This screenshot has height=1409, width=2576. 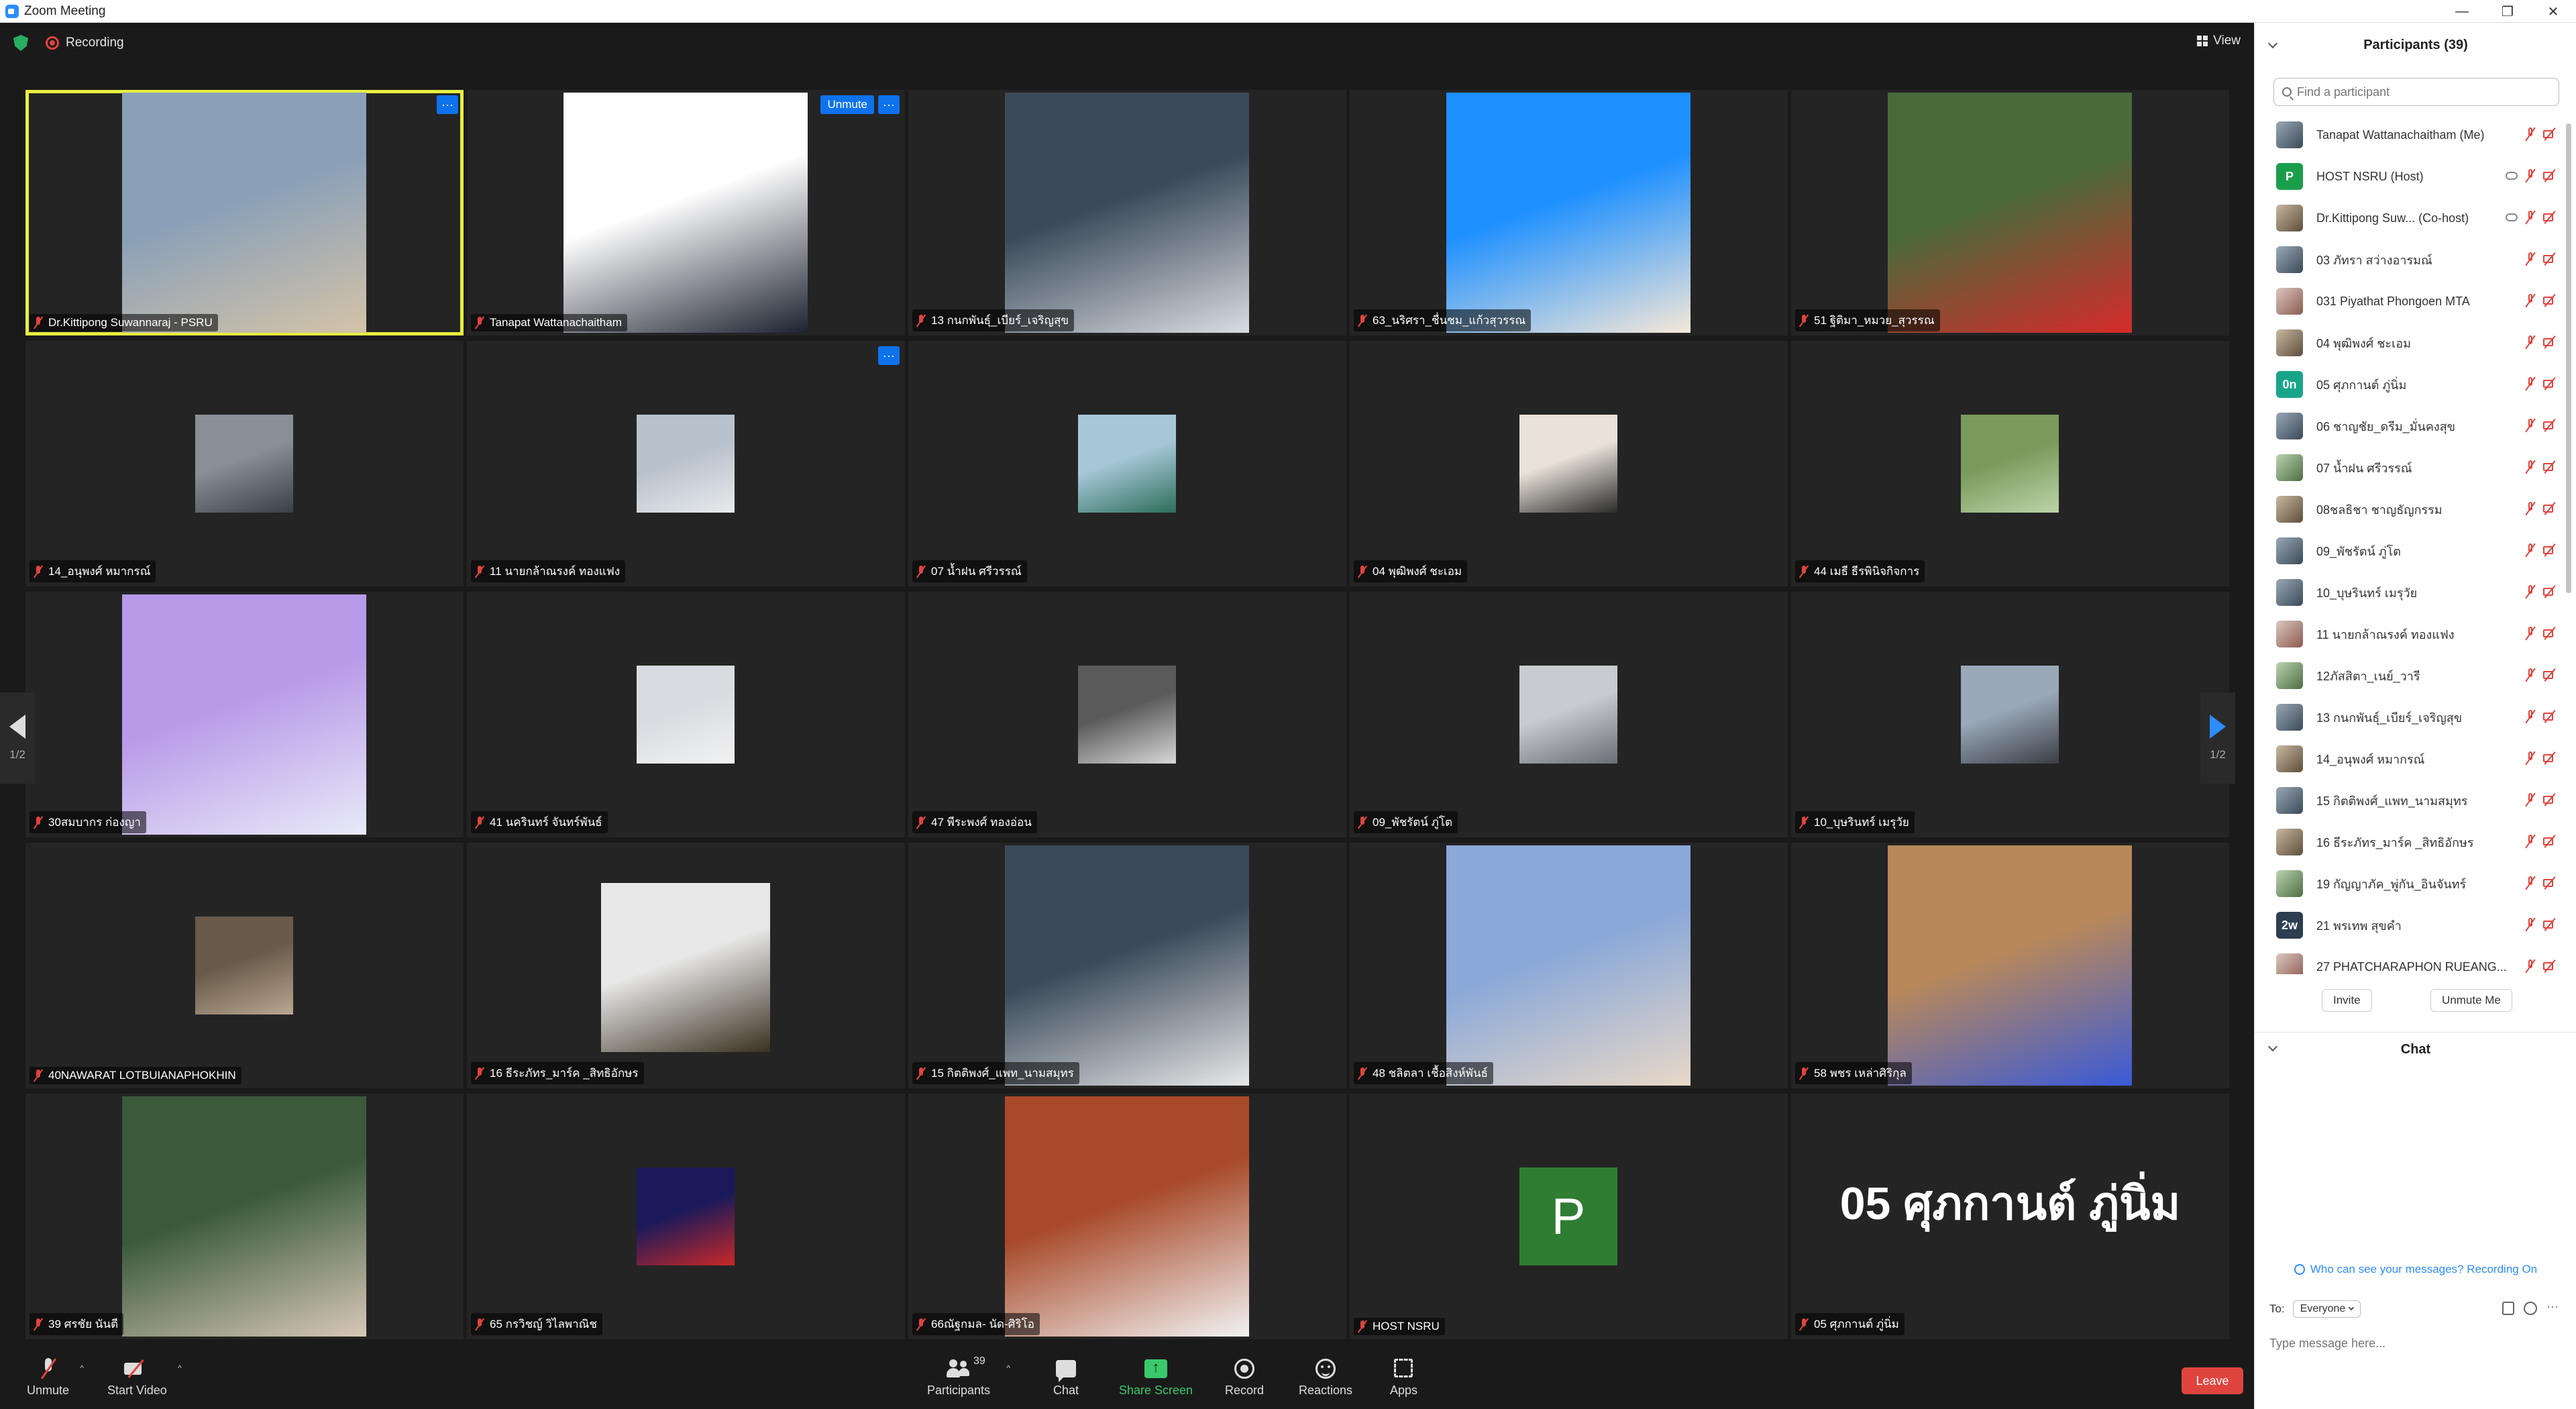 I want to click on participant-search-input, so click(x=2417, y=92).